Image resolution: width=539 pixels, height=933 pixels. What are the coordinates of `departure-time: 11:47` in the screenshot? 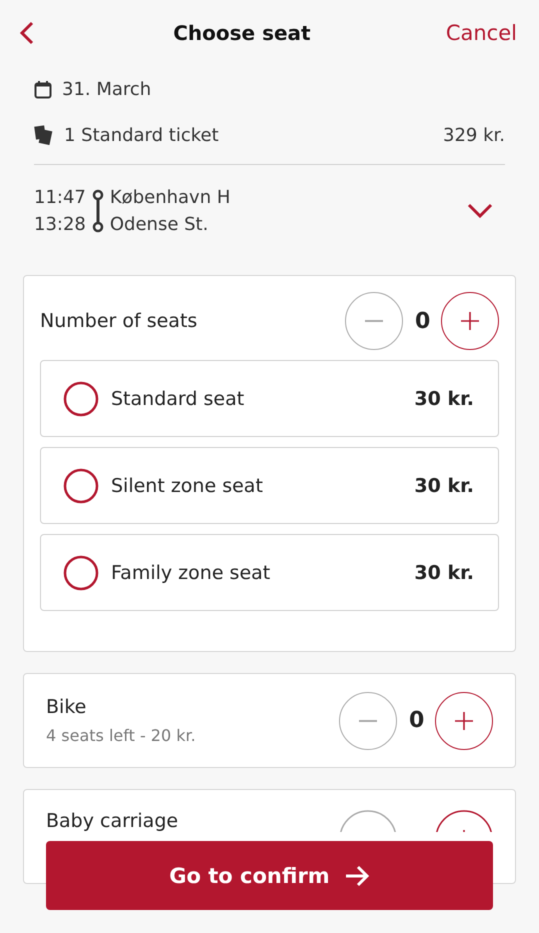 It's located at (60, 197).